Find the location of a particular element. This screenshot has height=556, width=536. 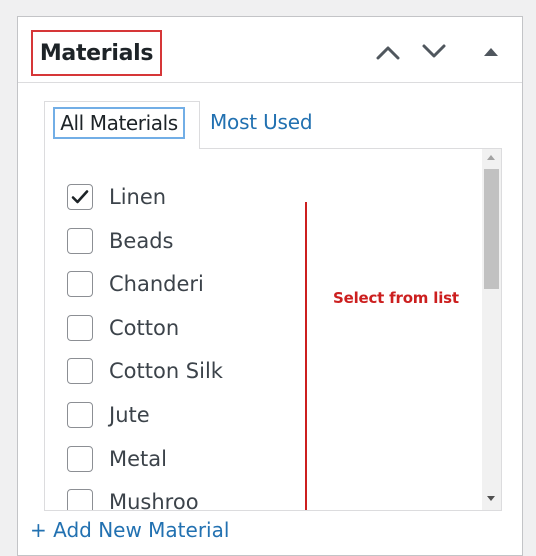

chevron-down-icon is located at coordinates (434, 51).